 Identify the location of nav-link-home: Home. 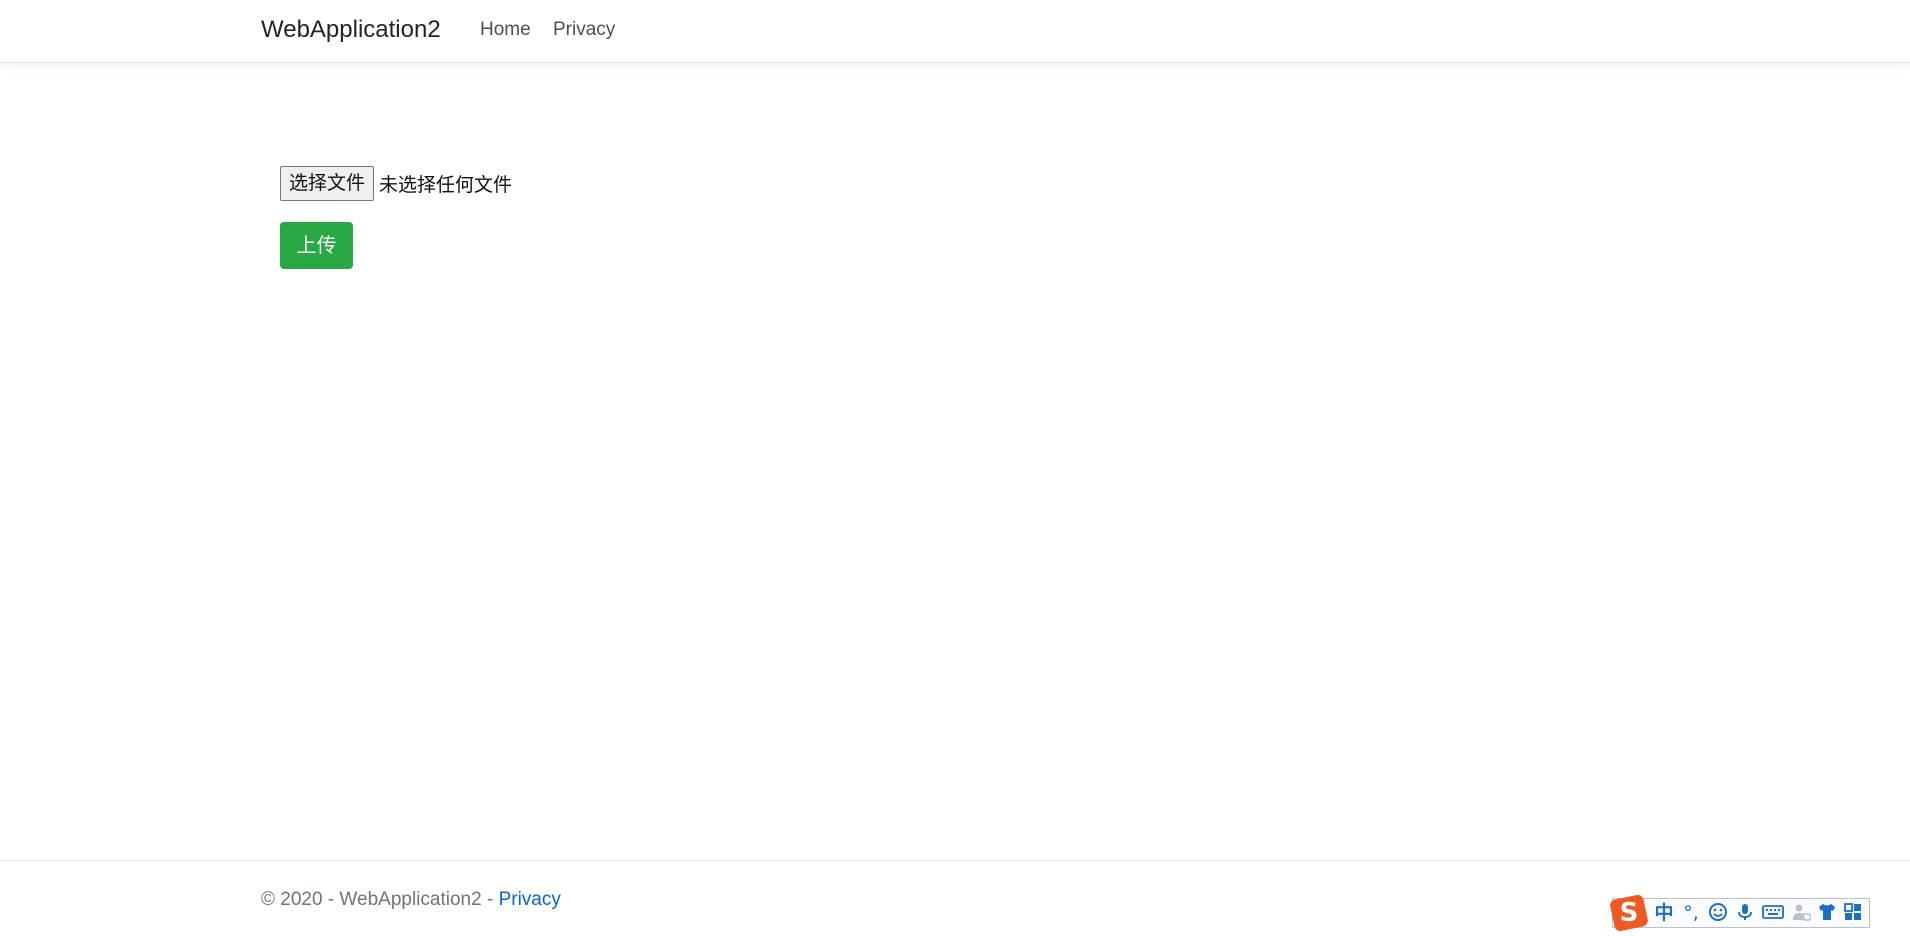
(505, 30).